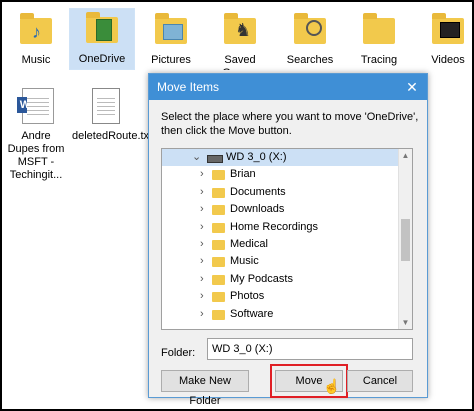 This screenshot has width=474, height=411. Describe the element at coordinates (280, 296) in the screenshot. I see `tree-item: › Photos` at that location.